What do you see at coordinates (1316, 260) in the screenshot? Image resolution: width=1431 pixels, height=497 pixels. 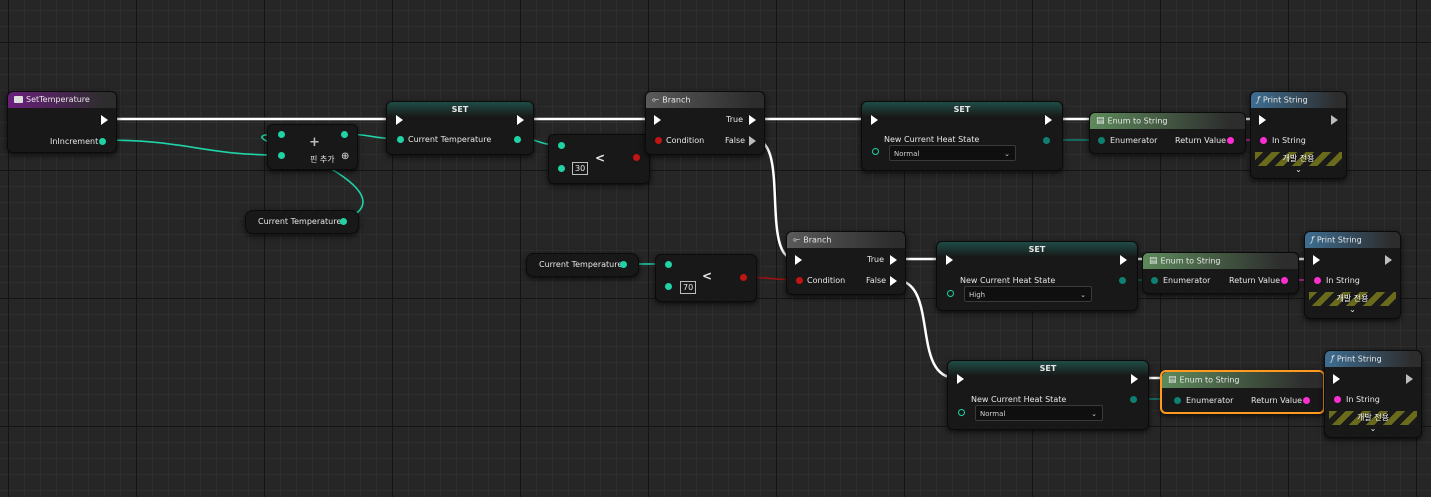 I see `print2-exec-in-pin` at bounding box center [1316, 260].